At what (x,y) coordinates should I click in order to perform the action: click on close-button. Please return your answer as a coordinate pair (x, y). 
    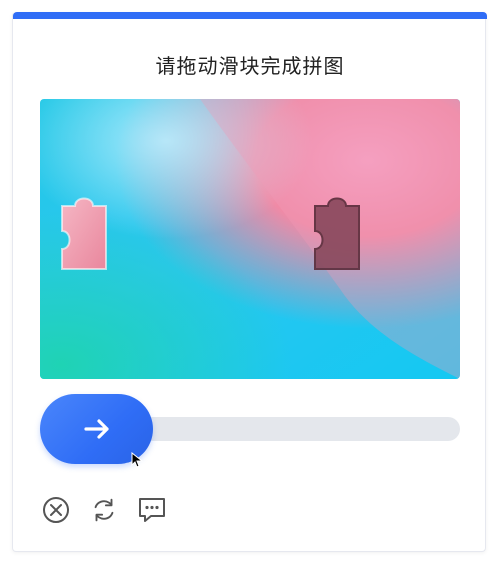
    Looking at the image, I should click on (56, 510).